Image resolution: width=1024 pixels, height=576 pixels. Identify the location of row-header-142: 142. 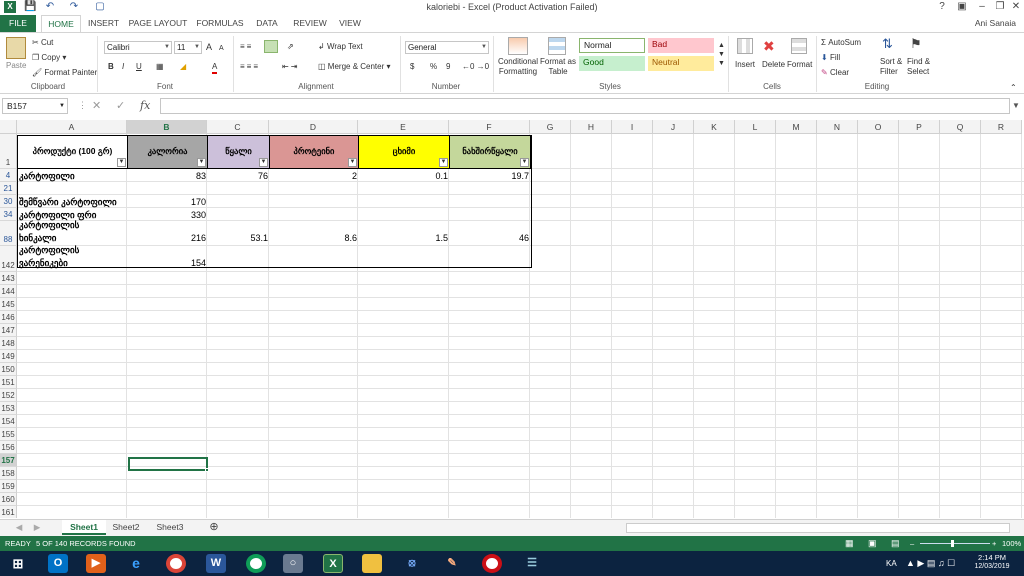
(8, 259).